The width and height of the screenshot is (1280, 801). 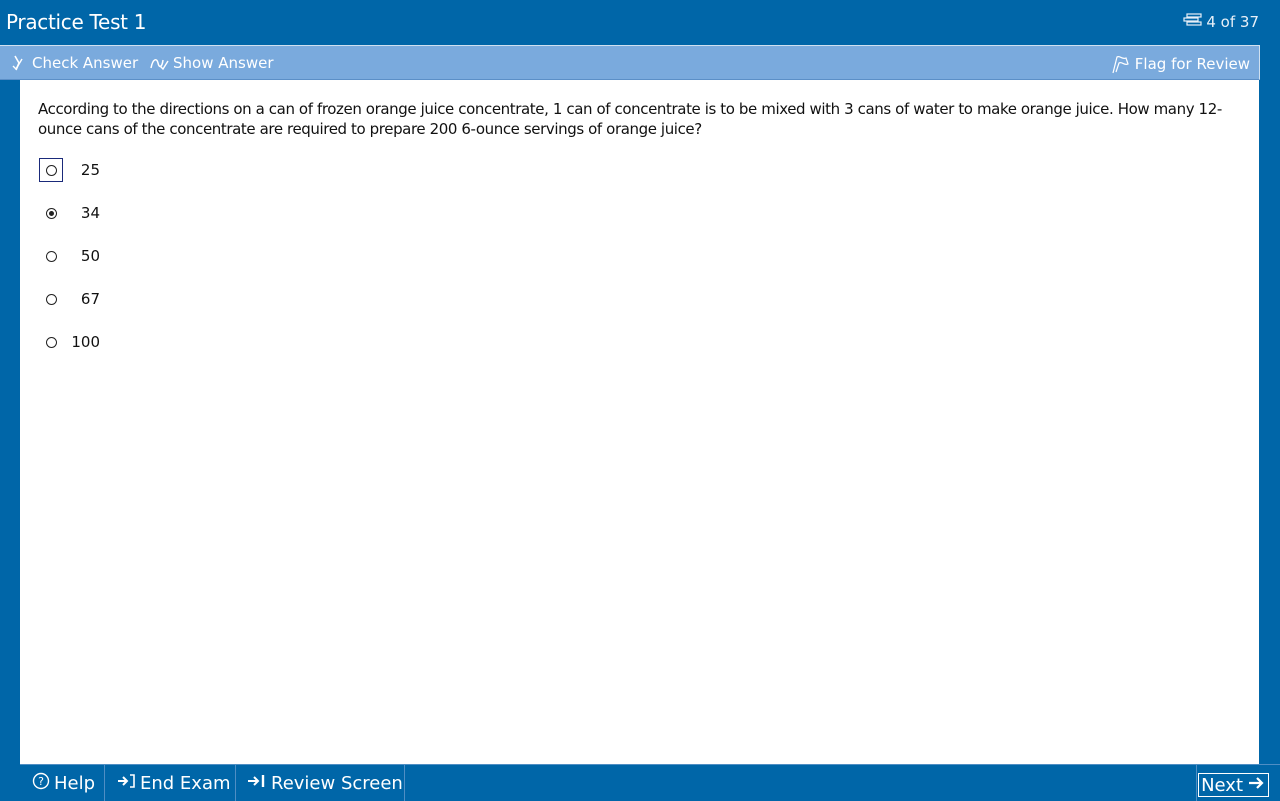 I want to click on page-title: Practice Test 1, so click(x=76, y=22).